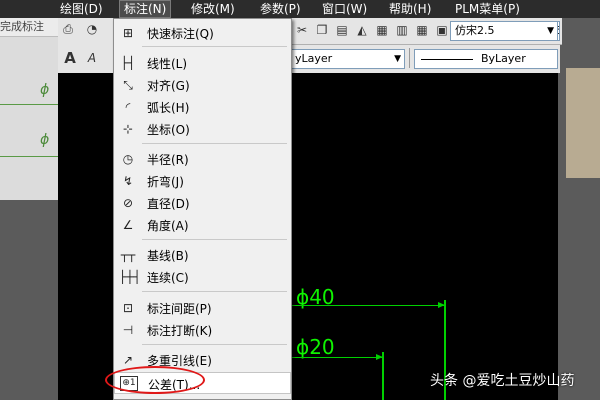 This screenshot has height=400, width=600. I want to click on menu-item-label: 折弯(J), so click(165, 182).